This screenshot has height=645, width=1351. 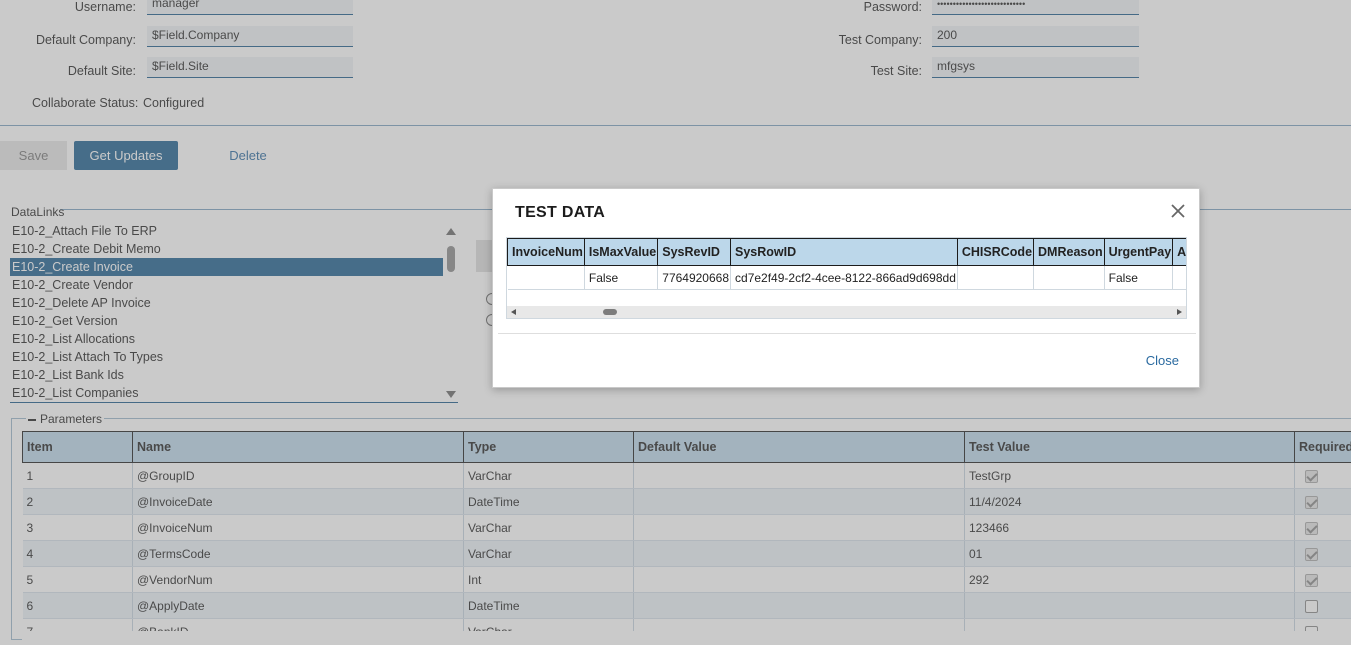 What do you see at coordinates (847, 333) in the screenshot?
I see `dialog-divider` at bounding box center [847, 333].